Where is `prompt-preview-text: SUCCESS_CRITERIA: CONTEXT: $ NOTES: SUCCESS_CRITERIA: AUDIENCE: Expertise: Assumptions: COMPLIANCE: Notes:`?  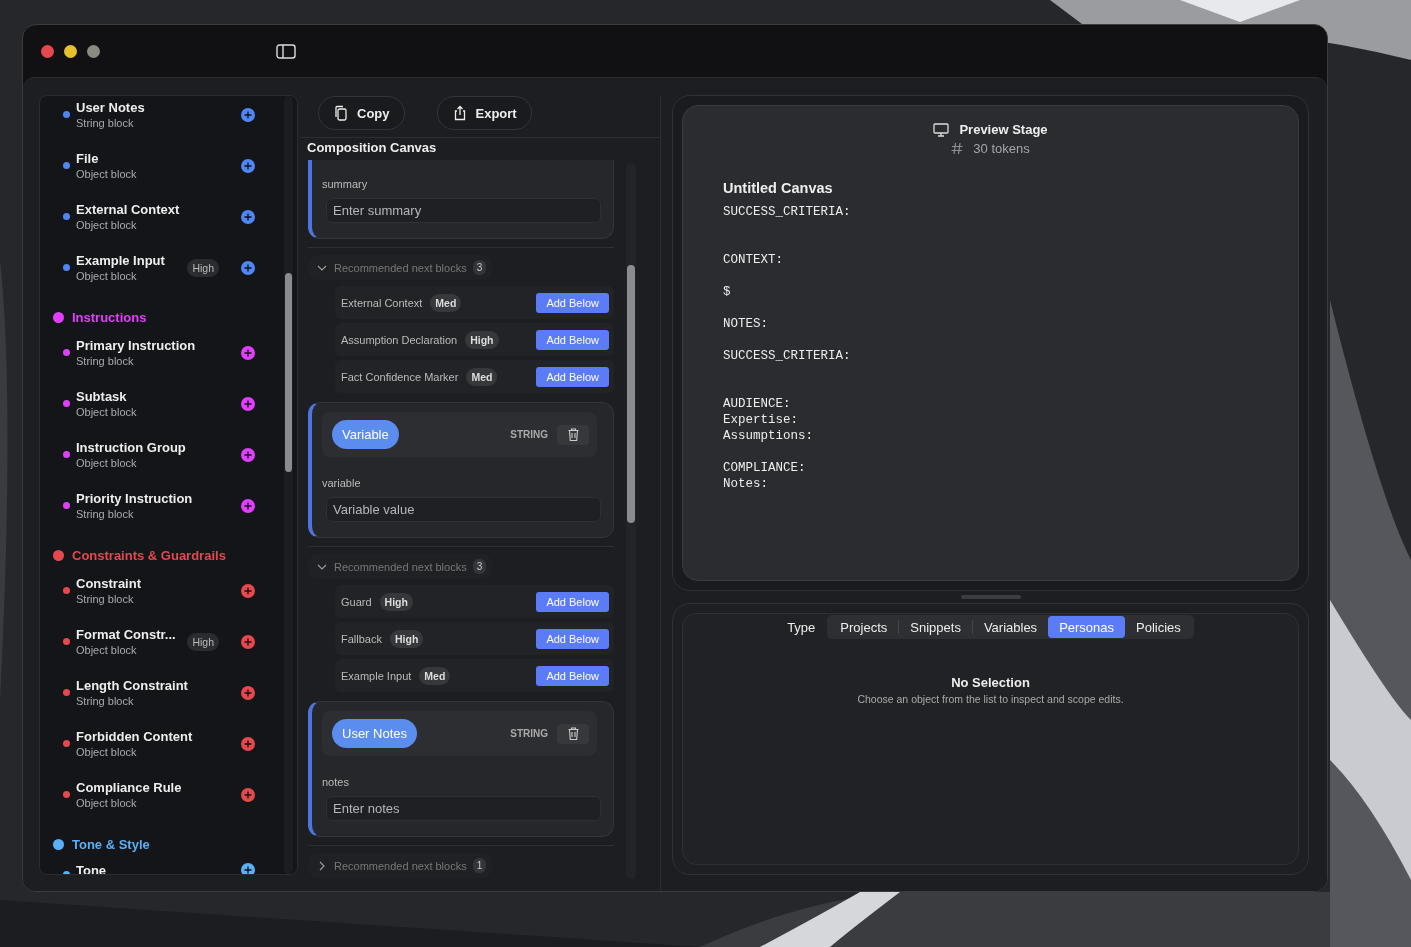
prompt-preview-text: SUCCESS_CRITERIA: CONTEXT: $ NOTES: SUCCESS_CRITERIA: AUDIENCE: Expertise: Assumptions: COMPLIANCE: Notes: is located at coordinates (787, 348).